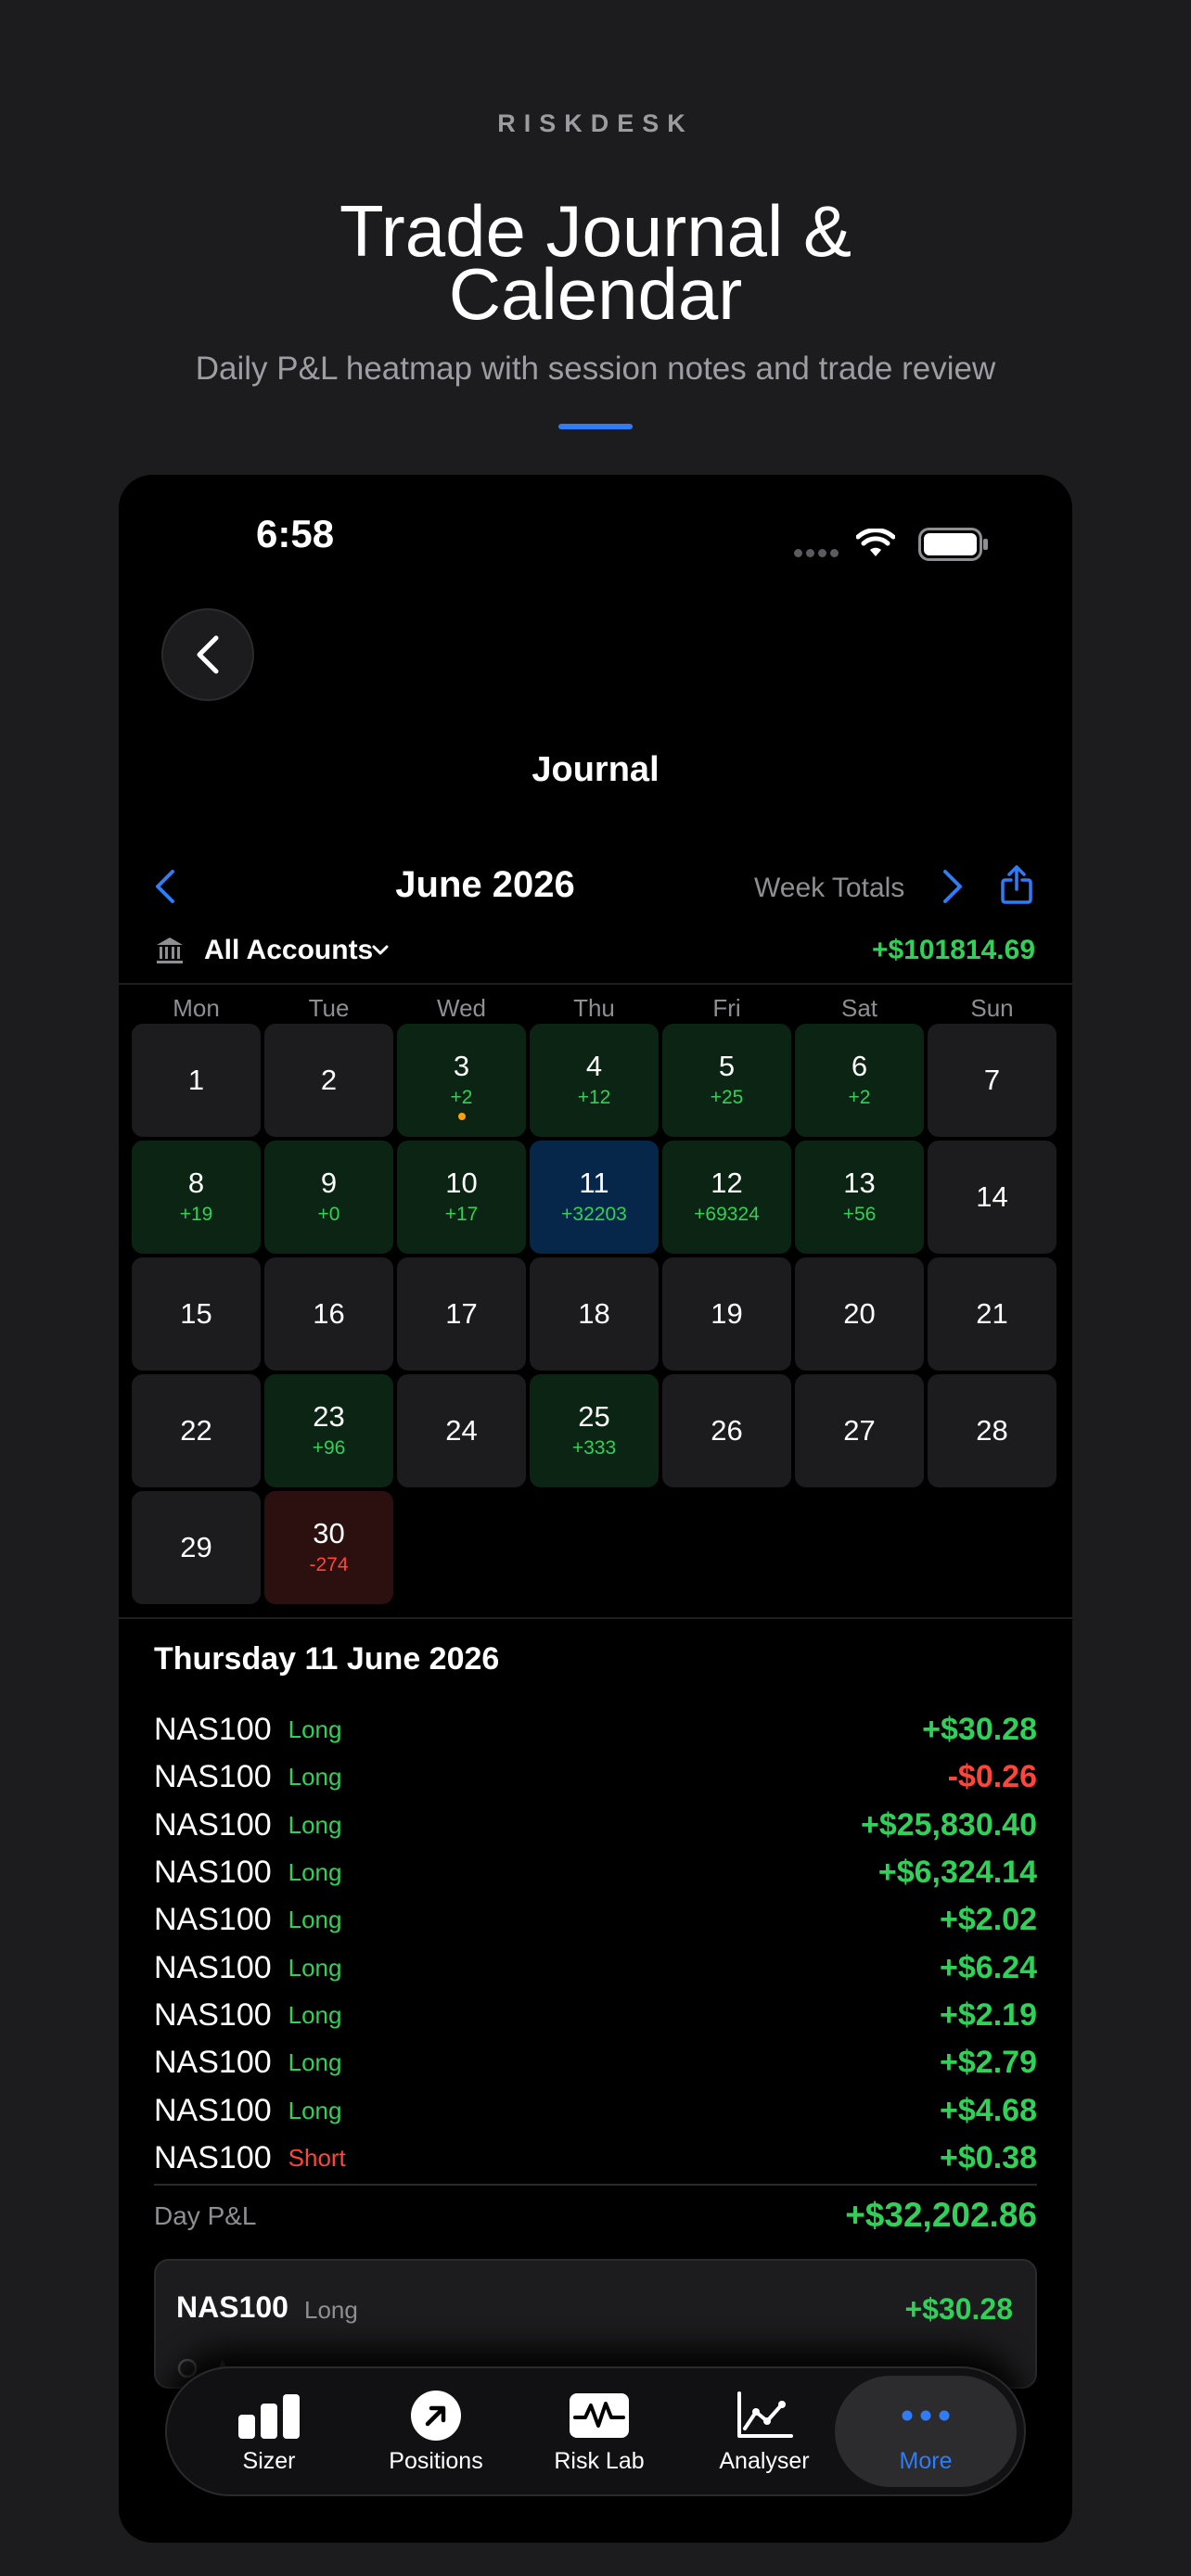 The width and height of the screenshot is (1191, 2576). I want to click on day-number: 15, so click(196, 1313).